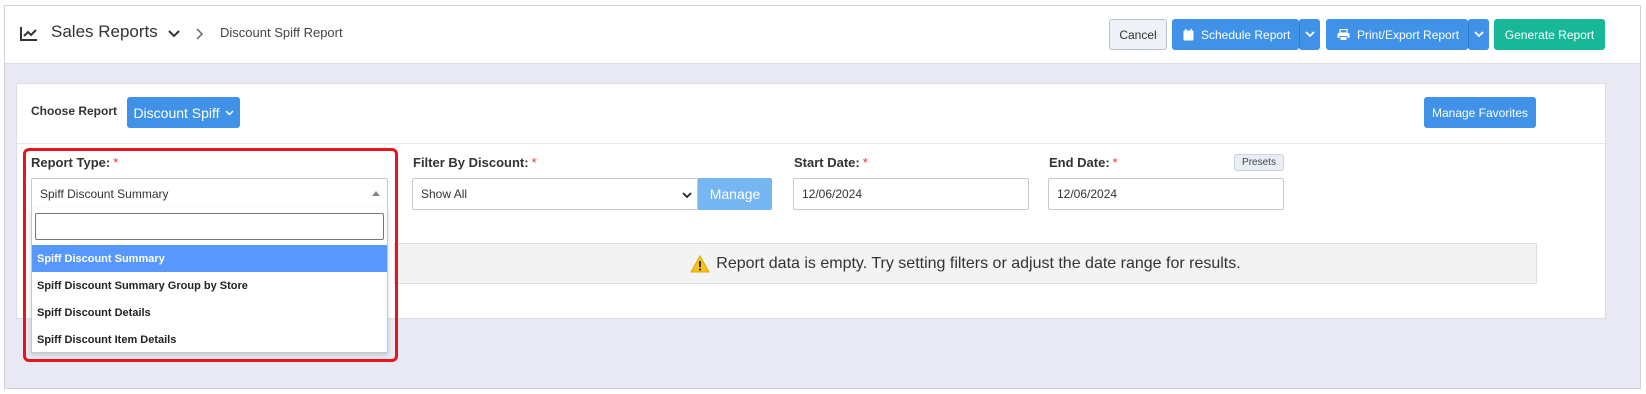  Describe the element at coordinates (28, 34) in the screenshot. I see `chart-line-icon` at that location.